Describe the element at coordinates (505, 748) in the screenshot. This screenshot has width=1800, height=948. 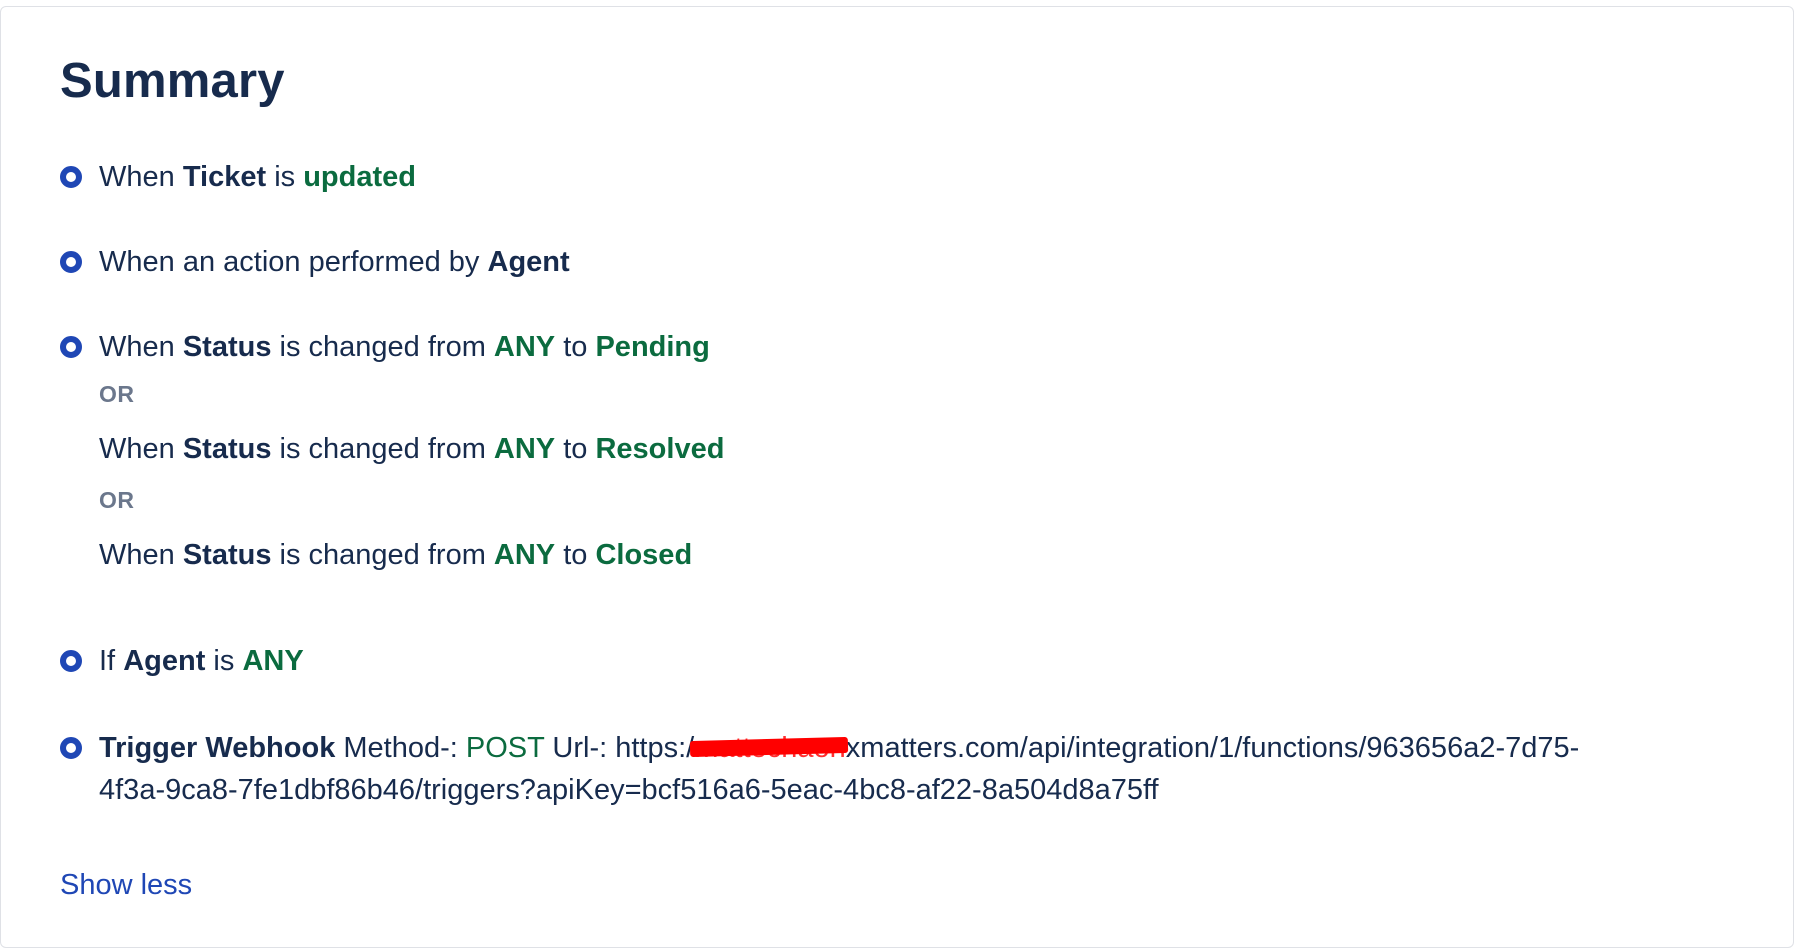
I see `webhook-method: POST` at that location.